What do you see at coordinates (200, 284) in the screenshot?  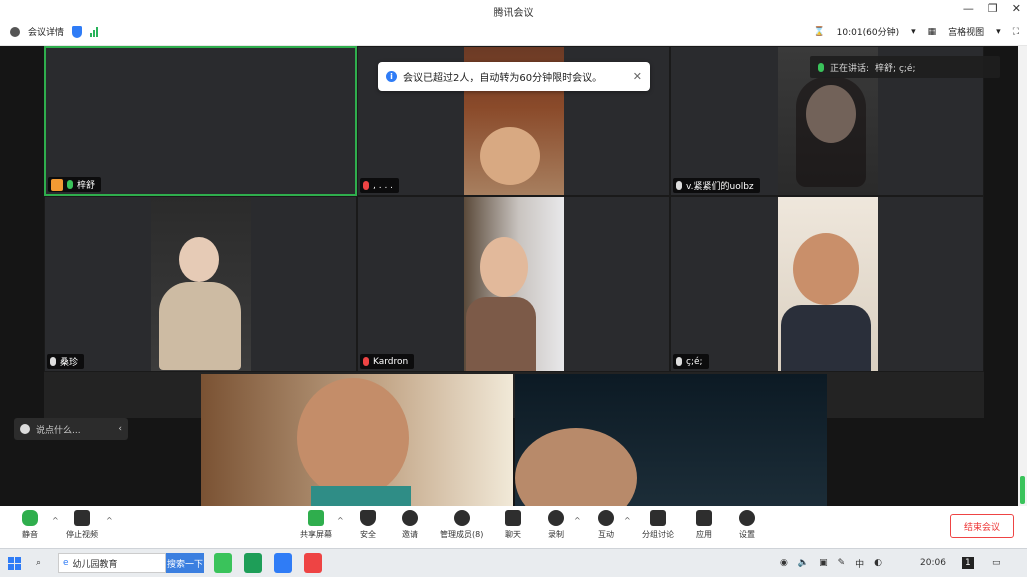 I see `video-tile-4: 桑珍` at bounding box center [200, 284].